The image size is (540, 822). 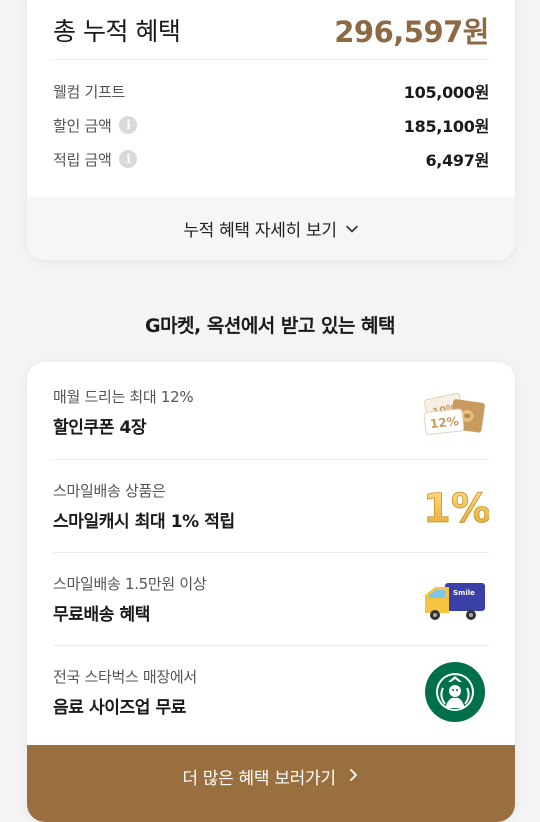 I want to click on total-benefit-row: 총 누적 혜택 296,597원, so click(x=271, y=30).